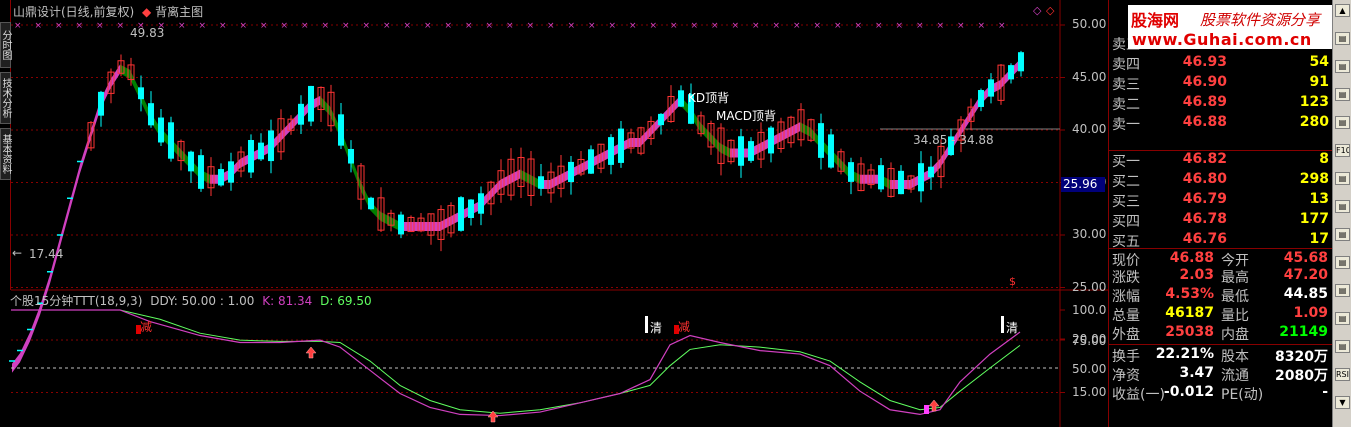 This screenshot has height=427, width=1351. I want to click on left-sidebar: 分时图 技术分析 基本资料, so click(5, 145).